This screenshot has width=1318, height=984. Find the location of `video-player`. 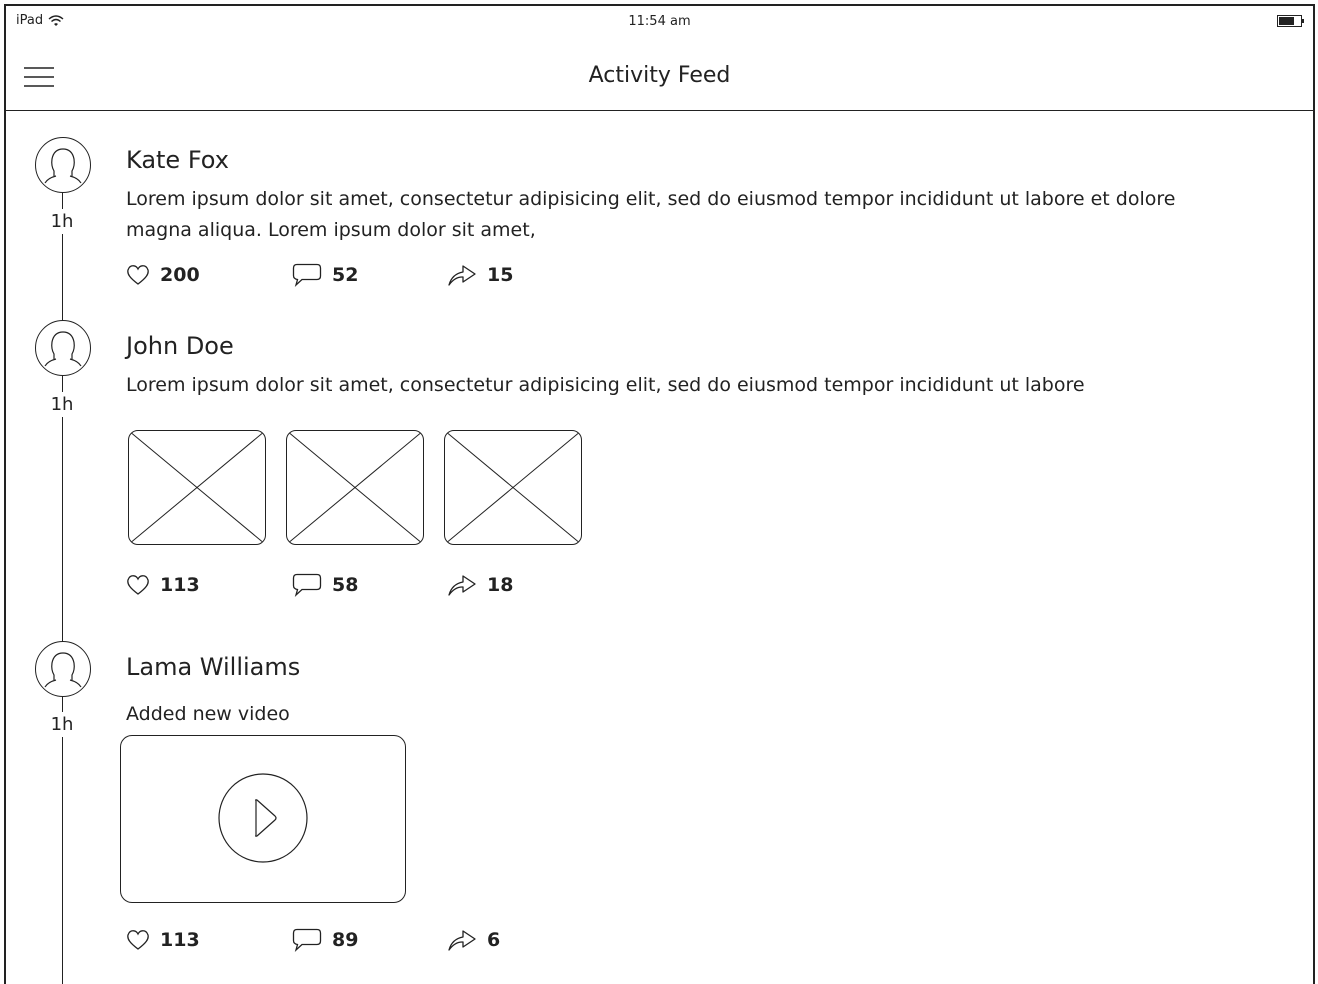

video-player is located at coordinates (263, 819).